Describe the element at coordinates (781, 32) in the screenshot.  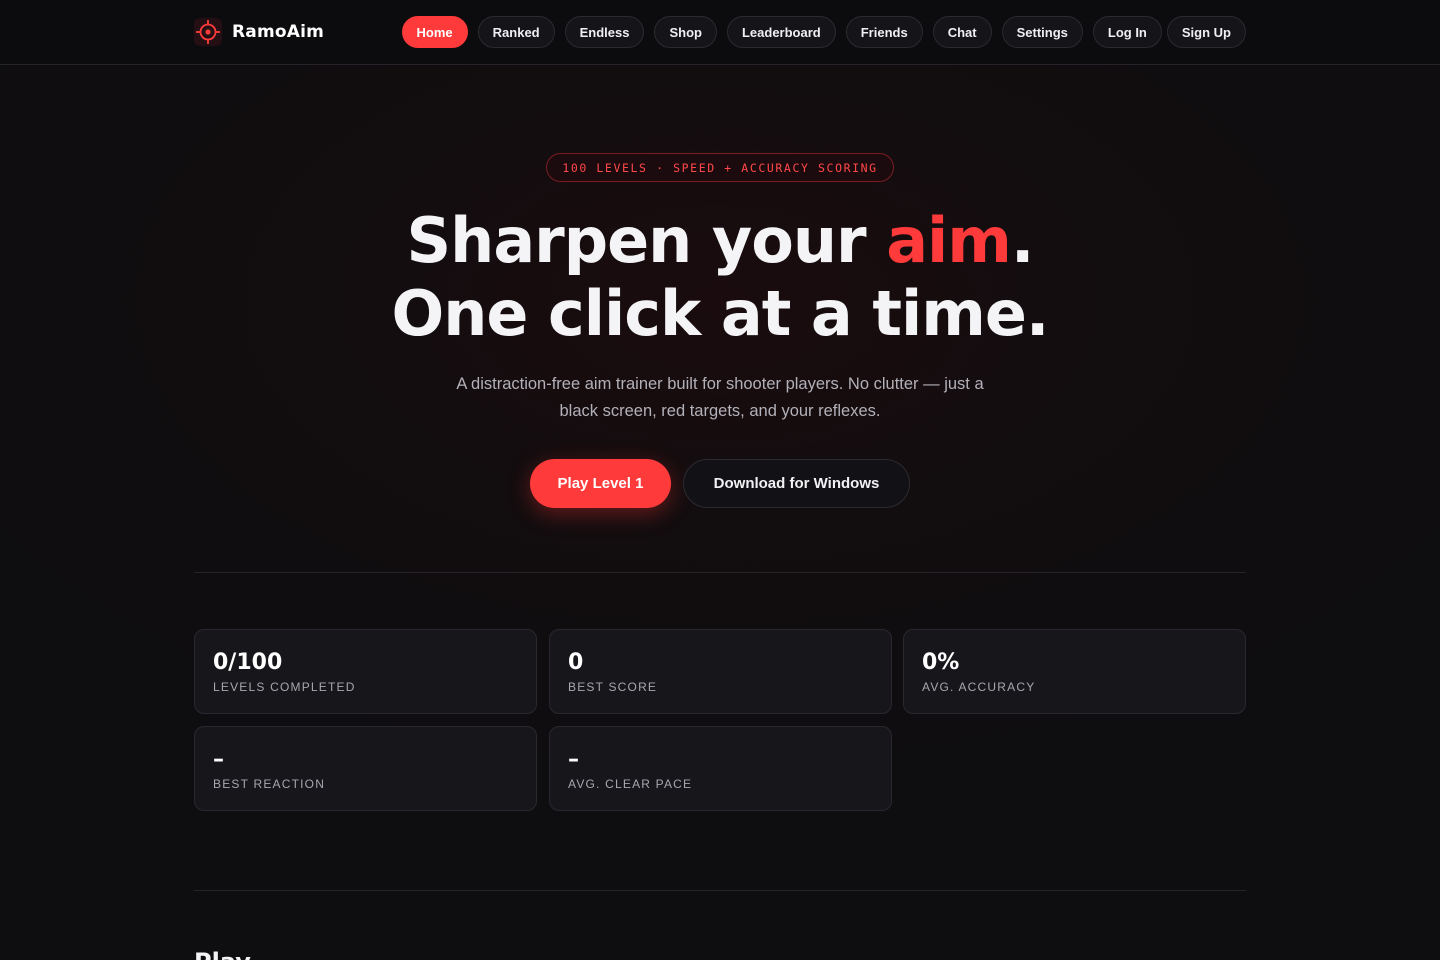
I see `nav-leaderboard: Leaderboard` at that location.